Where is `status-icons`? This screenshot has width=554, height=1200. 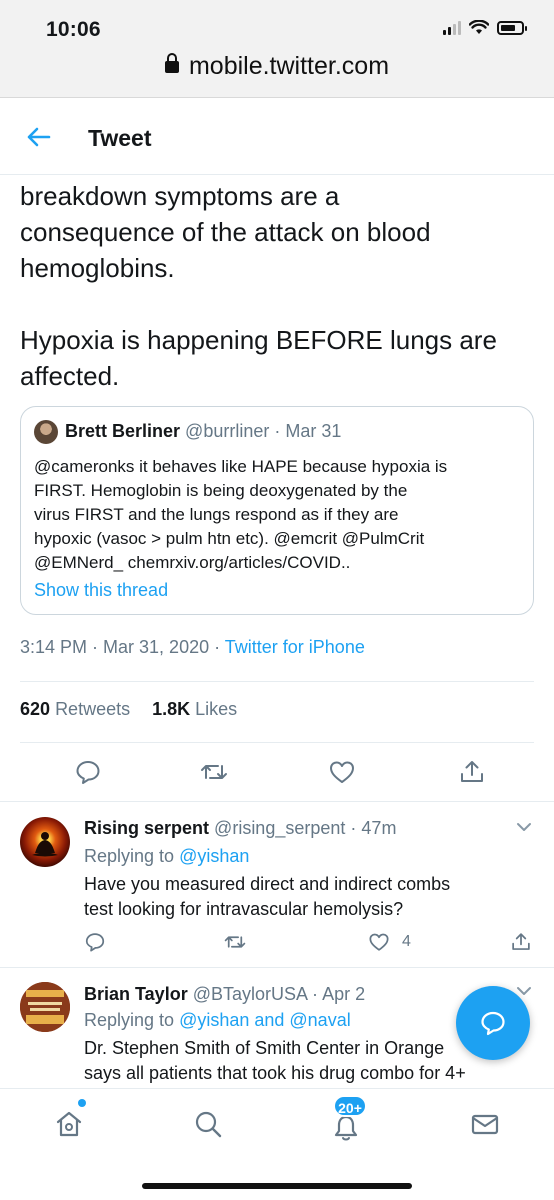
status-icons is located at coordinates (485, 27).